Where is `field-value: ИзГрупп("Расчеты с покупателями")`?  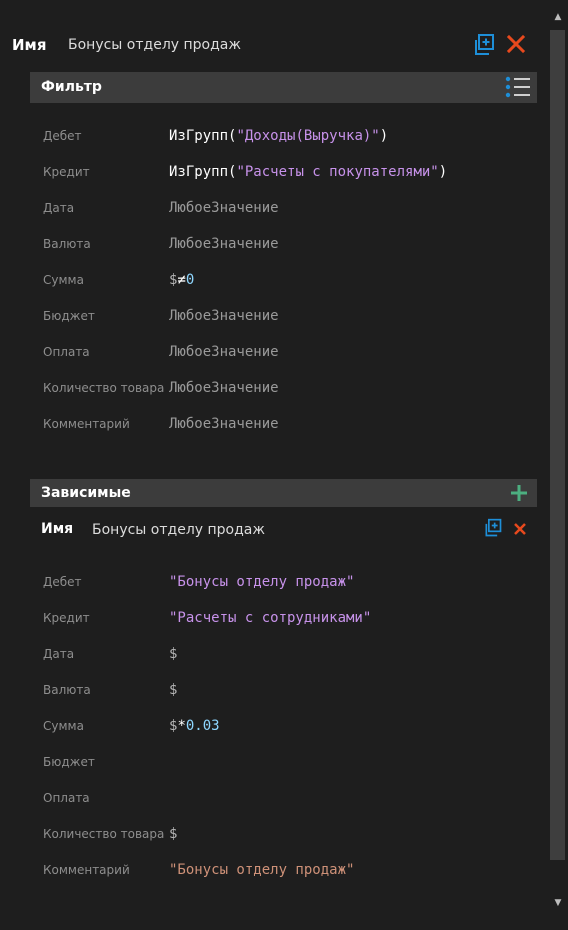 field-value: ИзГрупп("Расчеты с покупателями") is located at coordinates (308, 172).